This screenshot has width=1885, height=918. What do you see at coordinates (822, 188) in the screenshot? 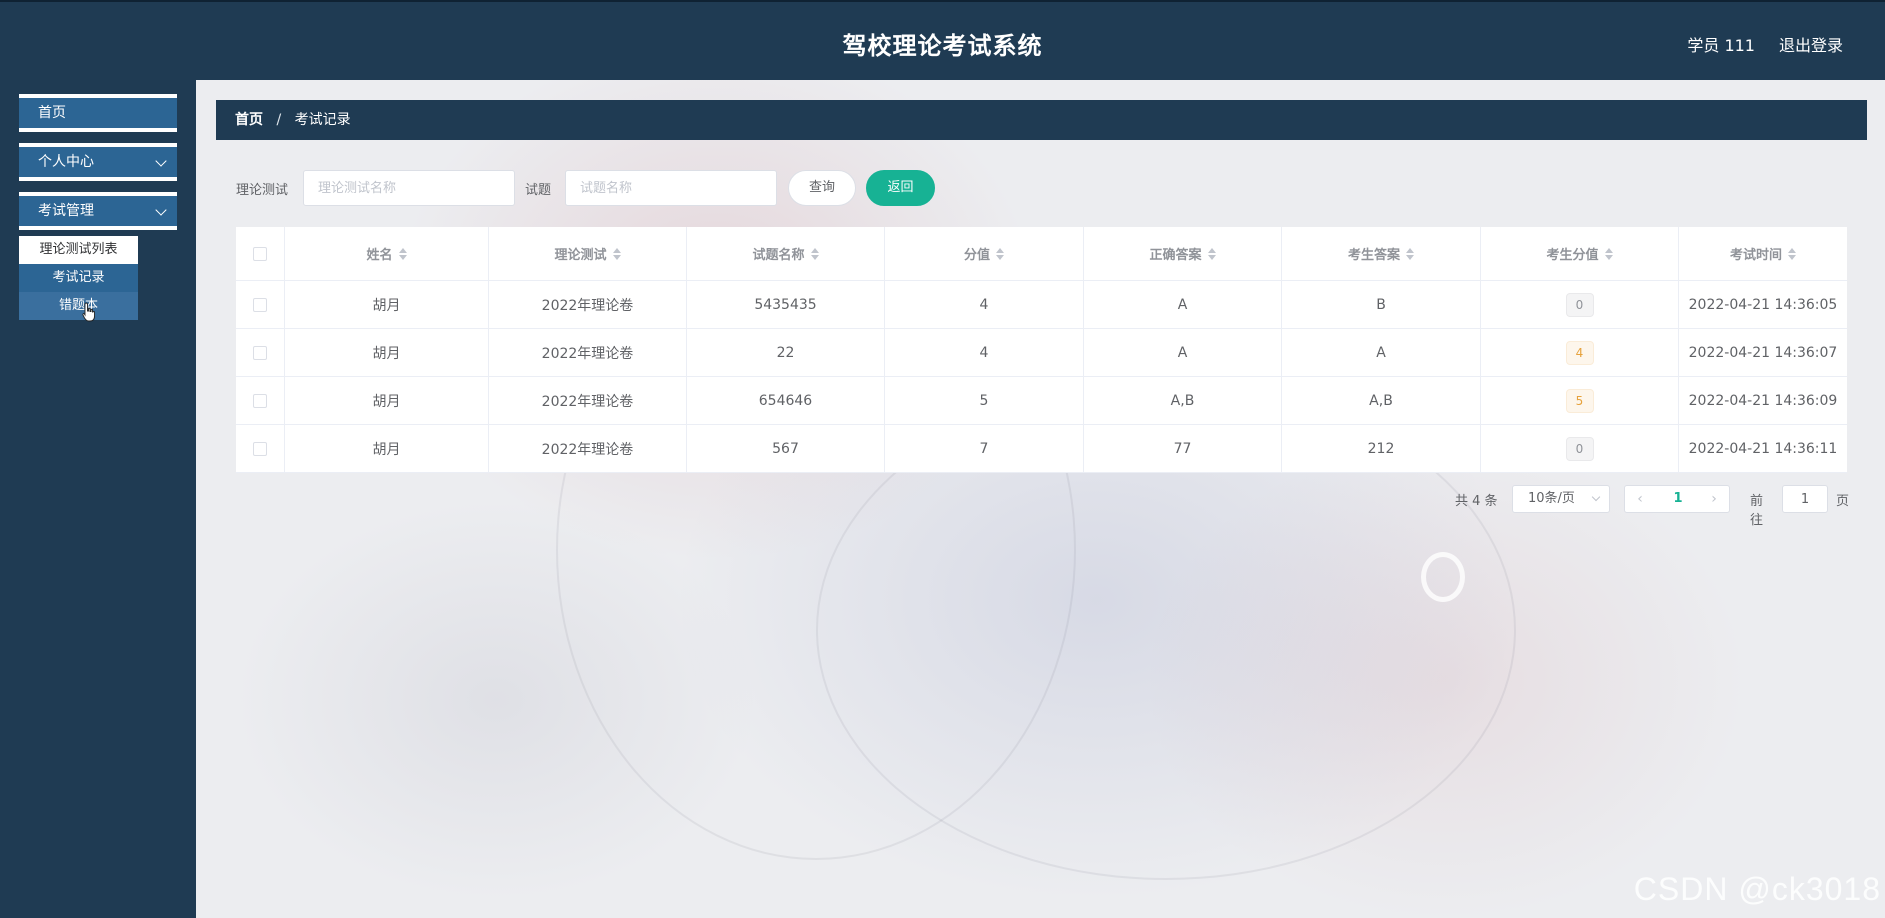
I see `query-button: 查询` at bounding box center [822, 188].